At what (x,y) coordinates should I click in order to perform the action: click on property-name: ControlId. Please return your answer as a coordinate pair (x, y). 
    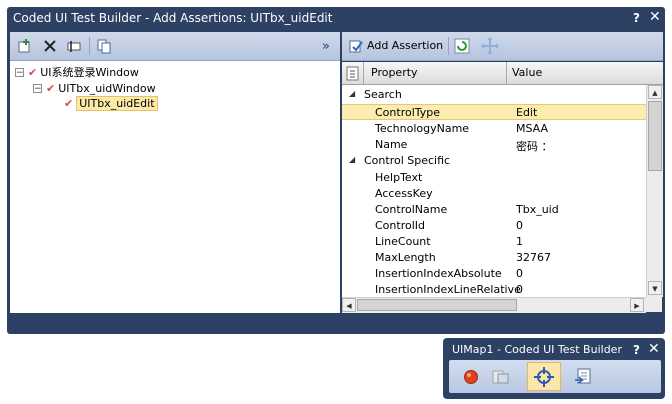
    Looking at the image, I should click on (400, 225).